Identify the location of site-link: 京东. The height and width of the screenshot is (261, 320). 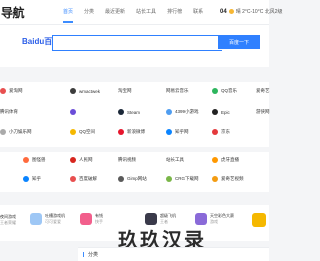
(221, 132).